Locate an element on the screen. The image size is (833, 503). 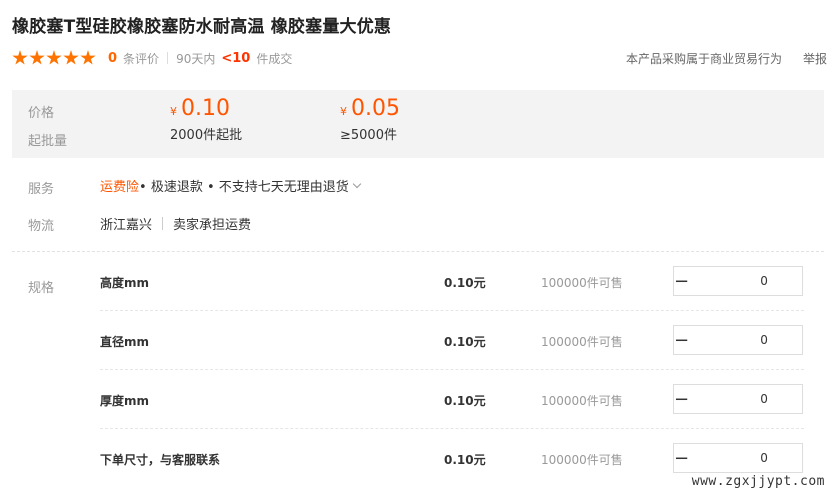
rating-row: 0 条评价 90天内 <10 件成交 本产品采购属于商业贸易行为 举报 is located at coordinates (419, 58).